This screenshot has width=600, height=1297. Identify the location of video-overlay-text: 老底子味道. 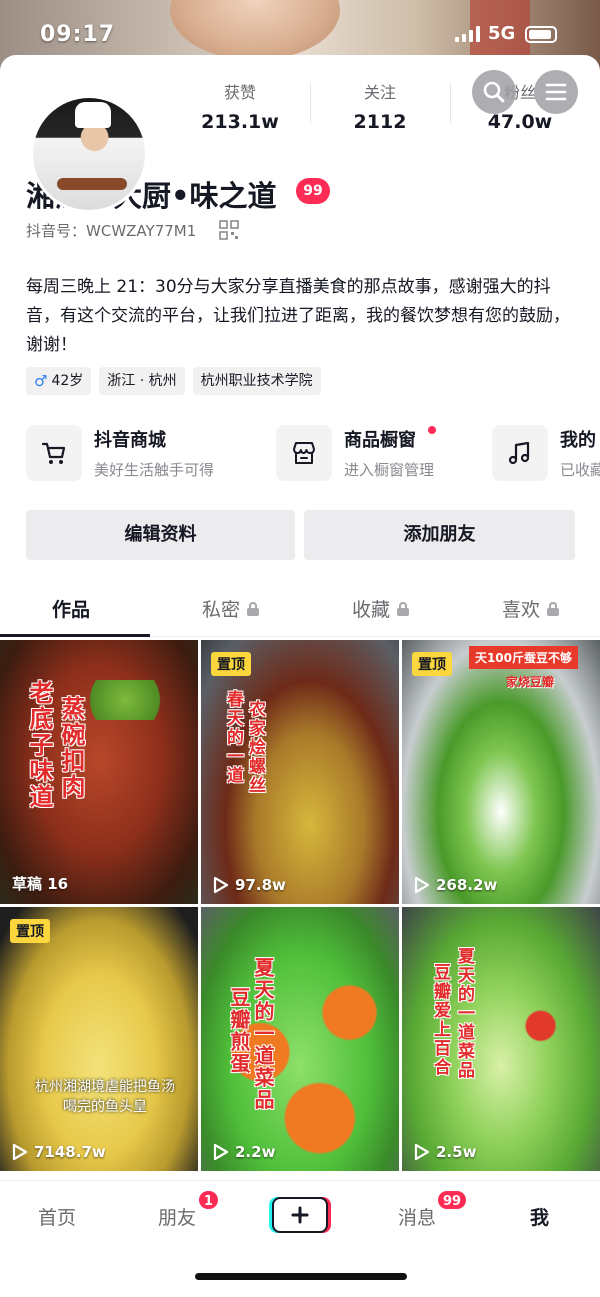
(39, 745).